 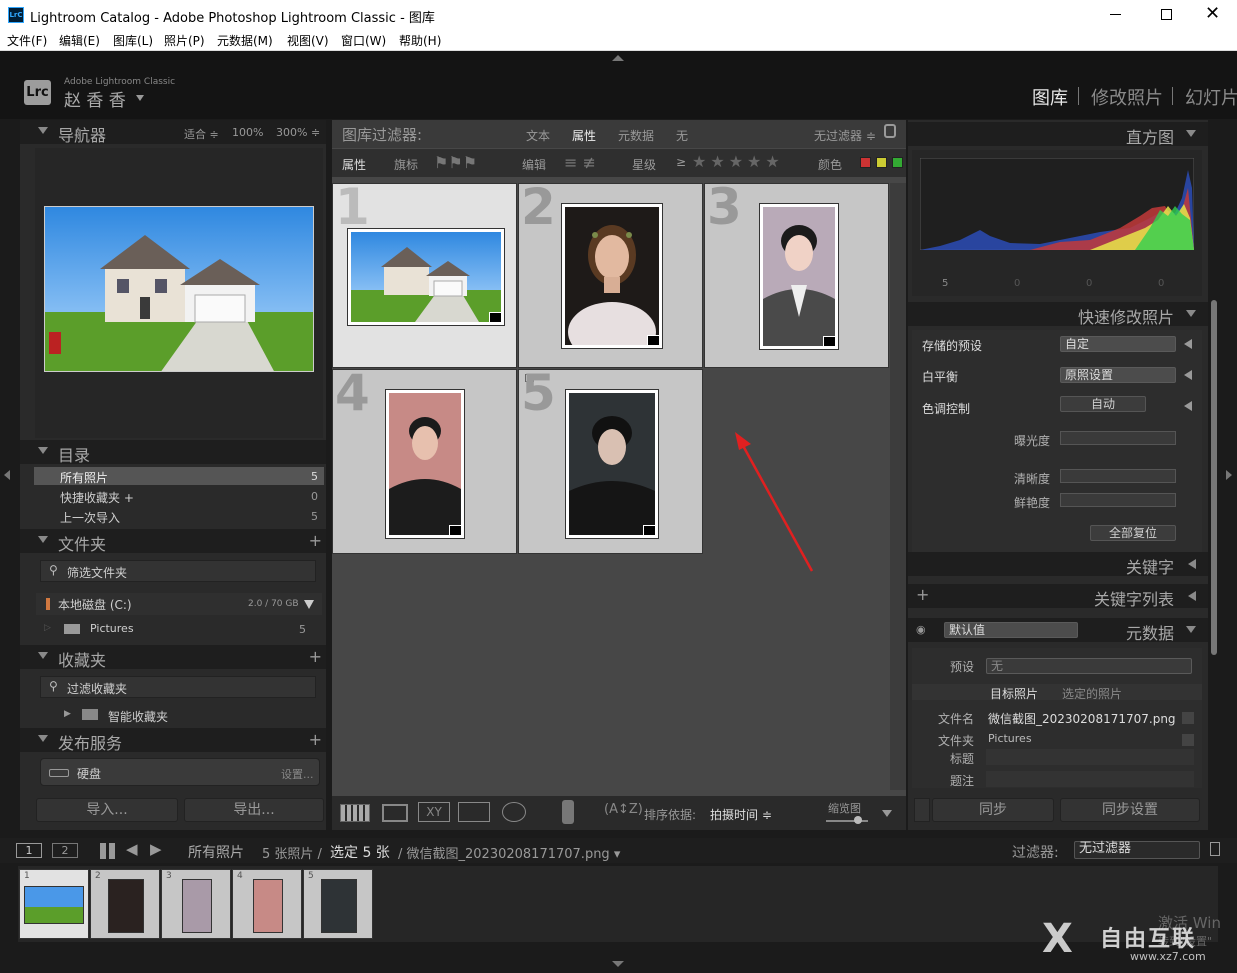 What do you see at coordinates (108, 851) in the screenshot?
I see `grid-shortcut-icon` at bounding box center [108, 851].